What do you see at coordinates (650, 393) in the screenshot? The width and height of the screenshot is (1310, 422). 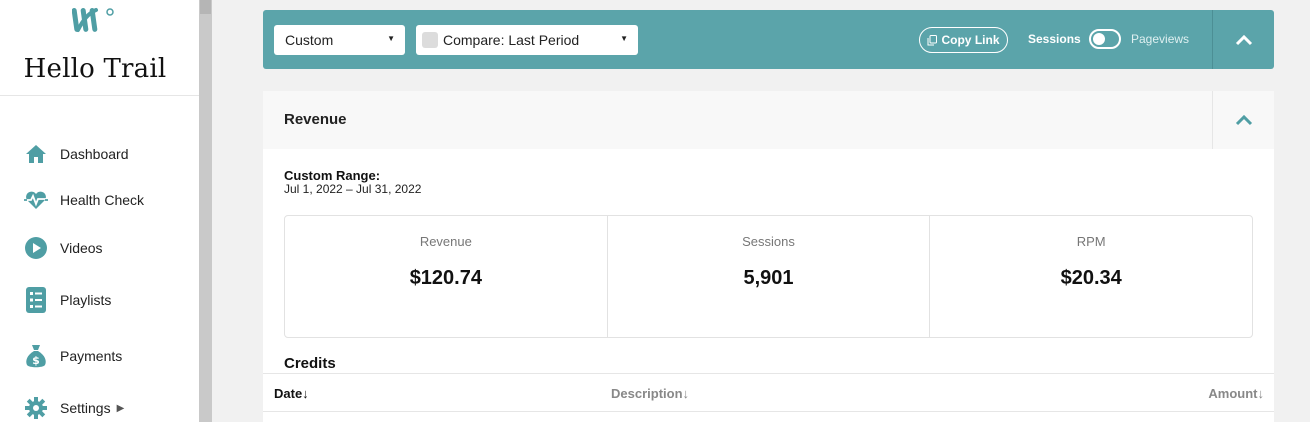 I see `column-header-description: Description↓` at bounding box center [650, 393].